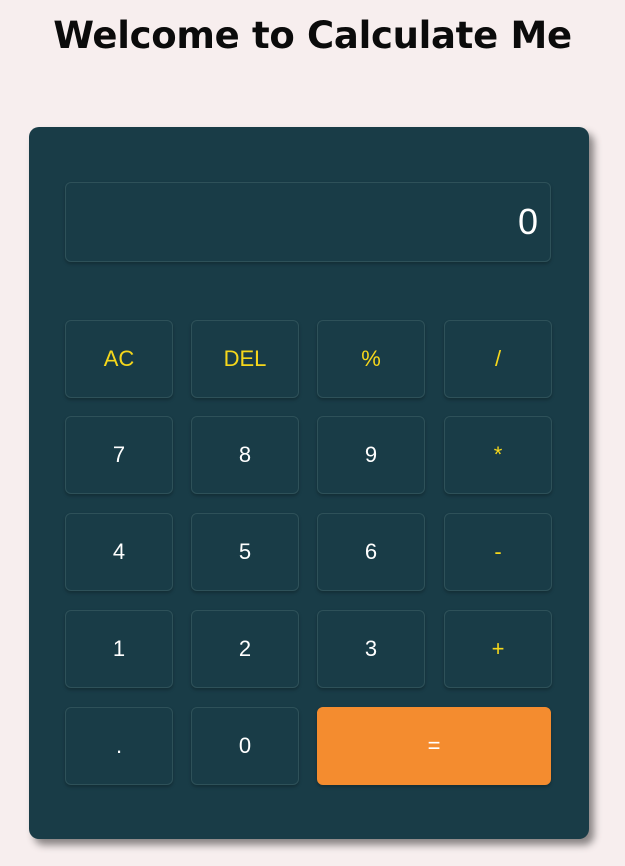 The height and width of the screenshot is (866, 625). I want to click on all-clear-button: AC, so click(119, 359).